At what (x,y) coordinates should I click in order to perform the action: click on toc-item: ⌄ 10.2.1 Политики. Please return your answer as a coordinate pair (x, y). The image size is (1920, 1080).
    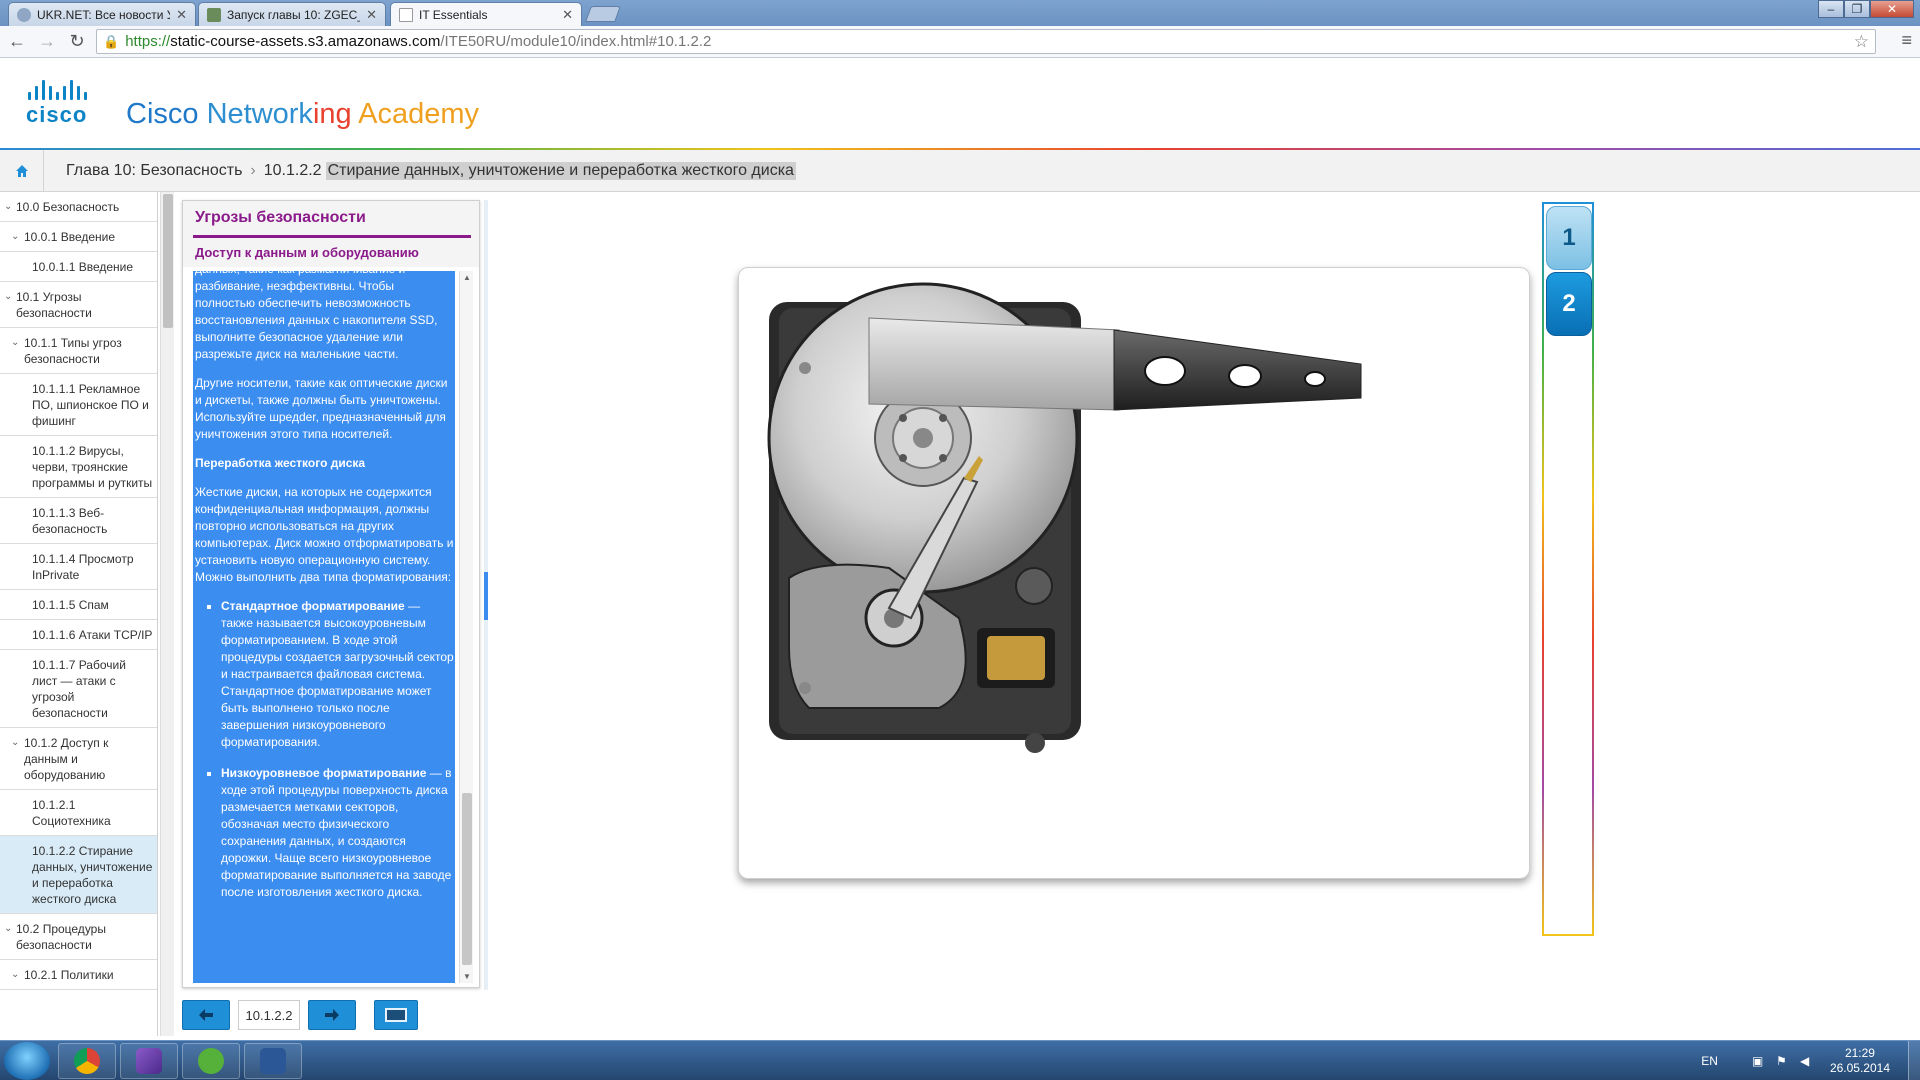
    Looking at the image, I should click on (78, 975).